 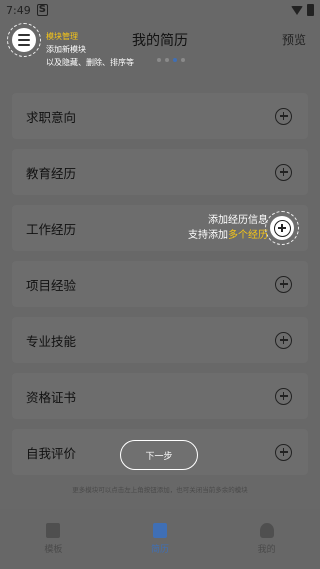 What do you see at coordinates (51, 453) in the screenshot?
I see `section-label: 自我评价` at bounding box center [51, 453].